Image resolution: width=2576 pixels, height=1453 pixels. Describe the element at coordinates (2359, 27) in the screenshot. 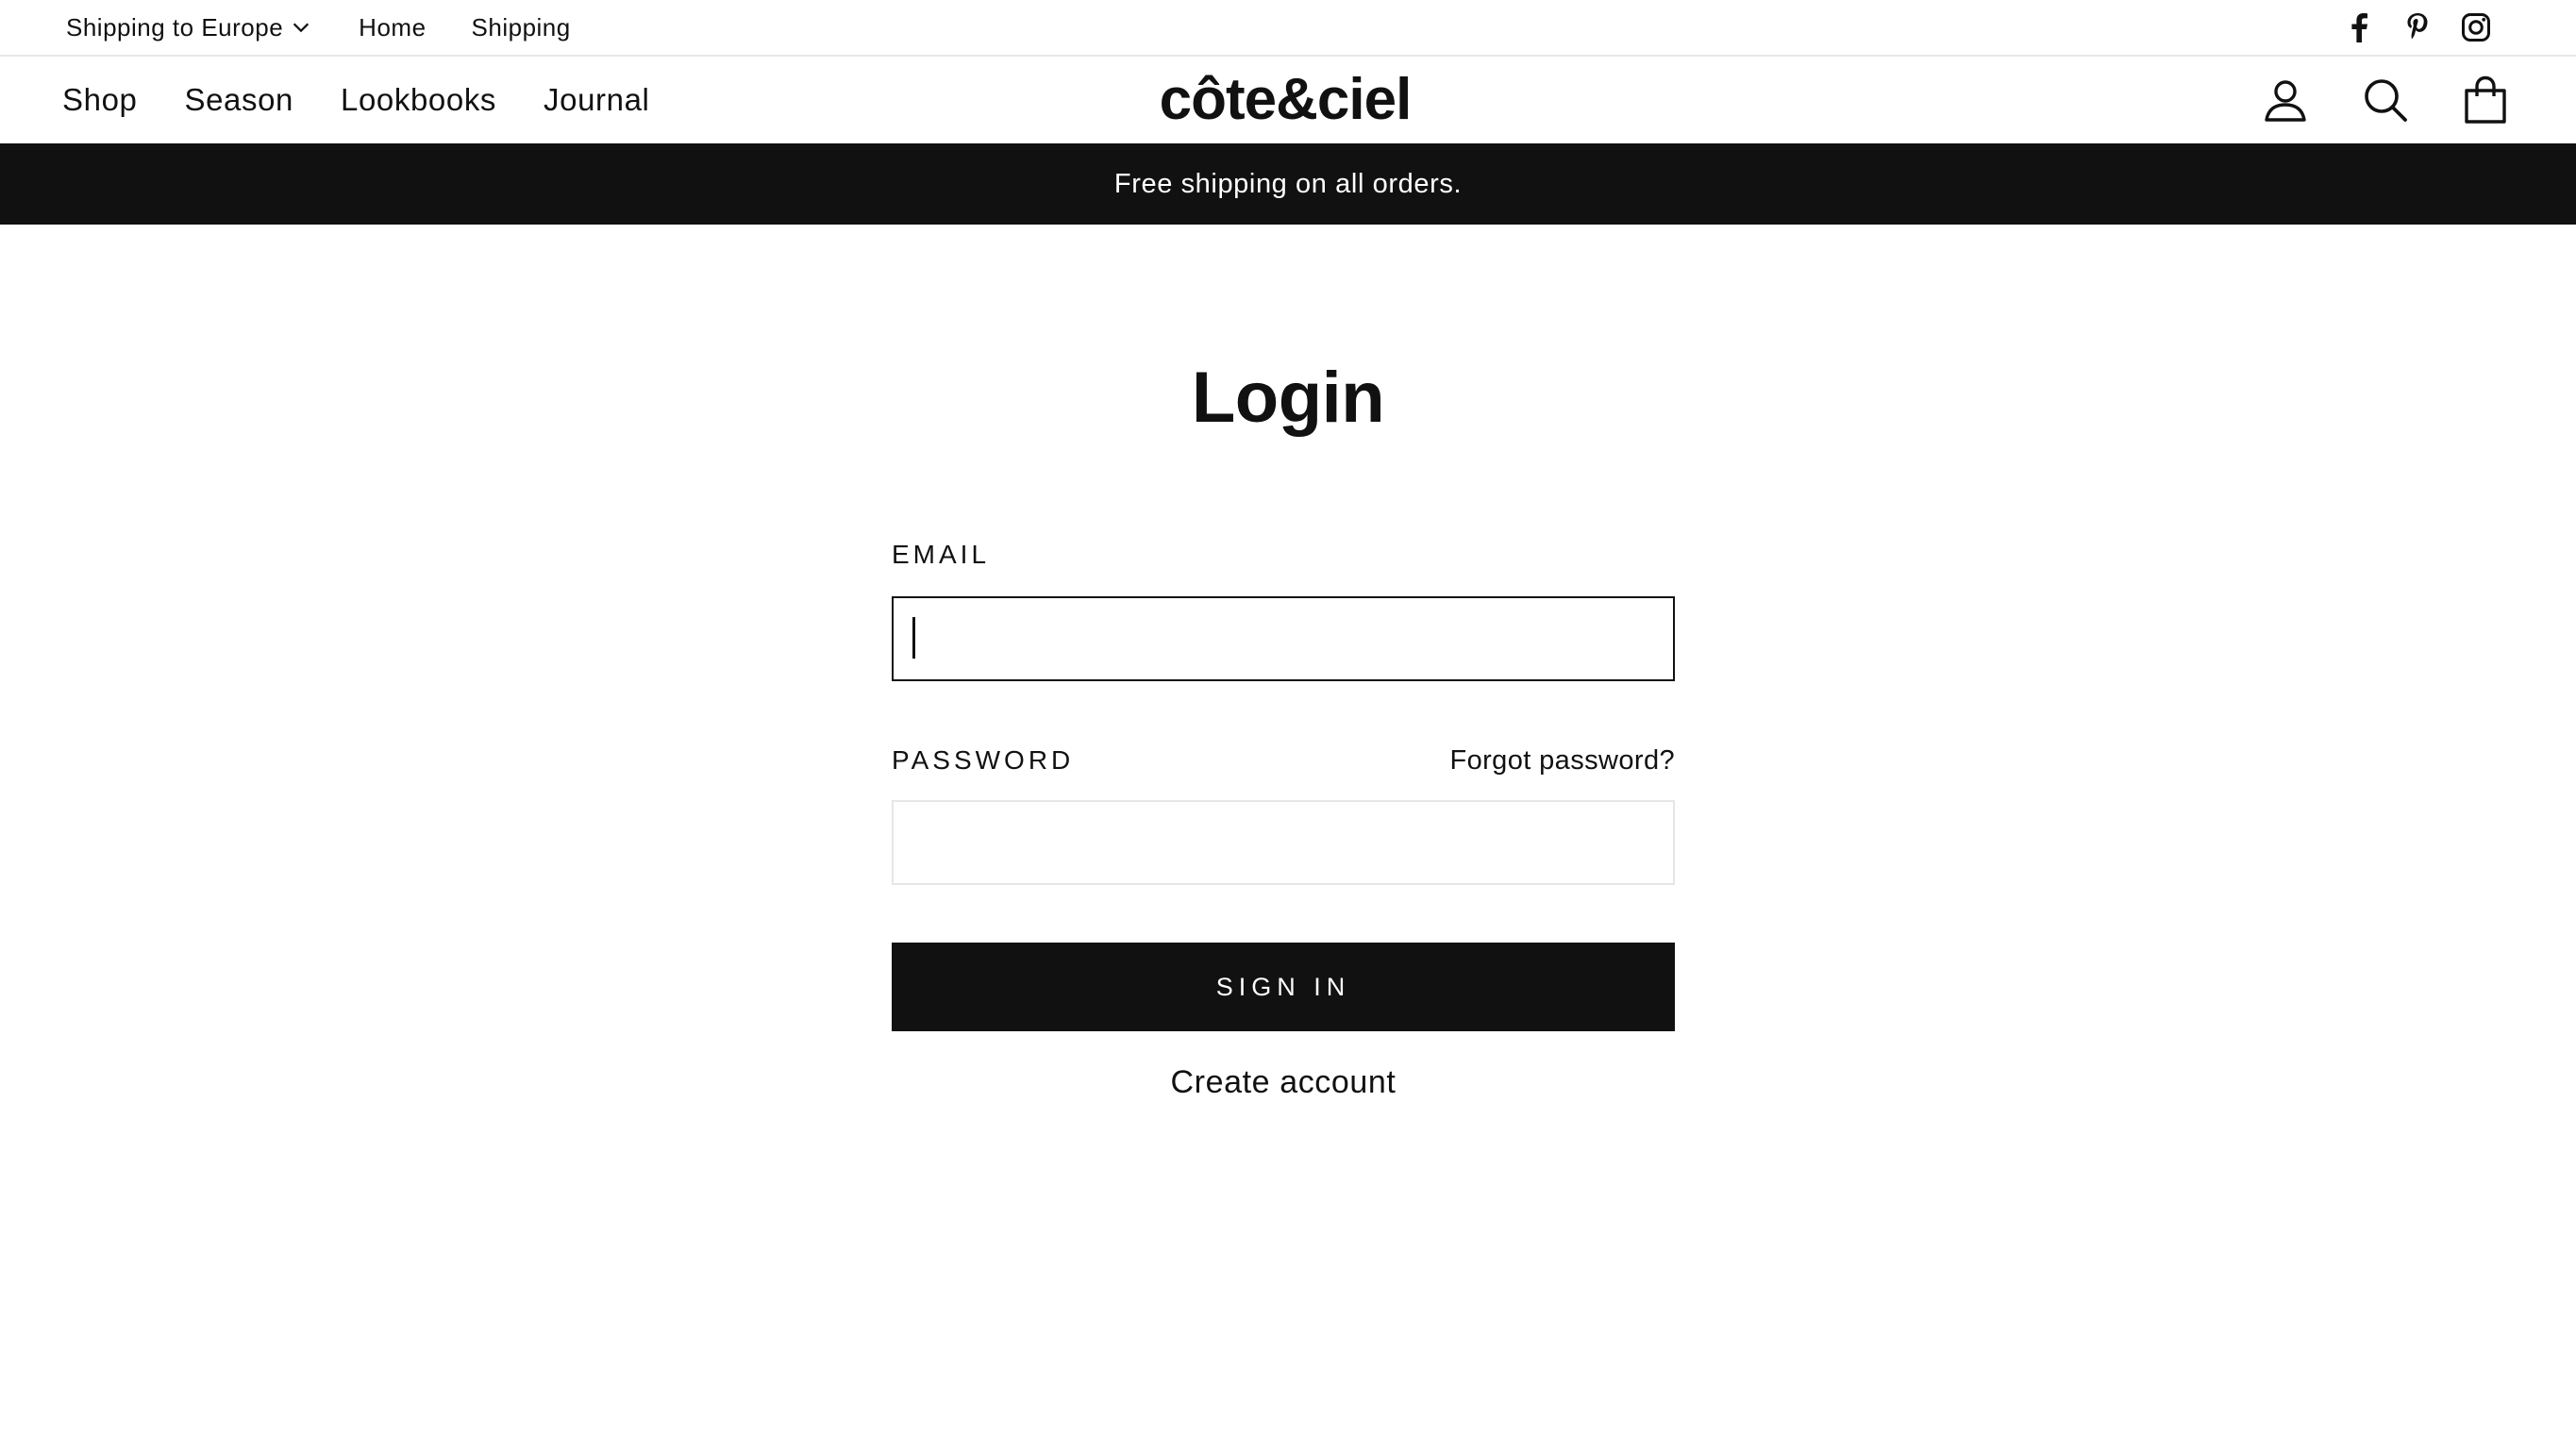

I see `facebook-icon` at that location.